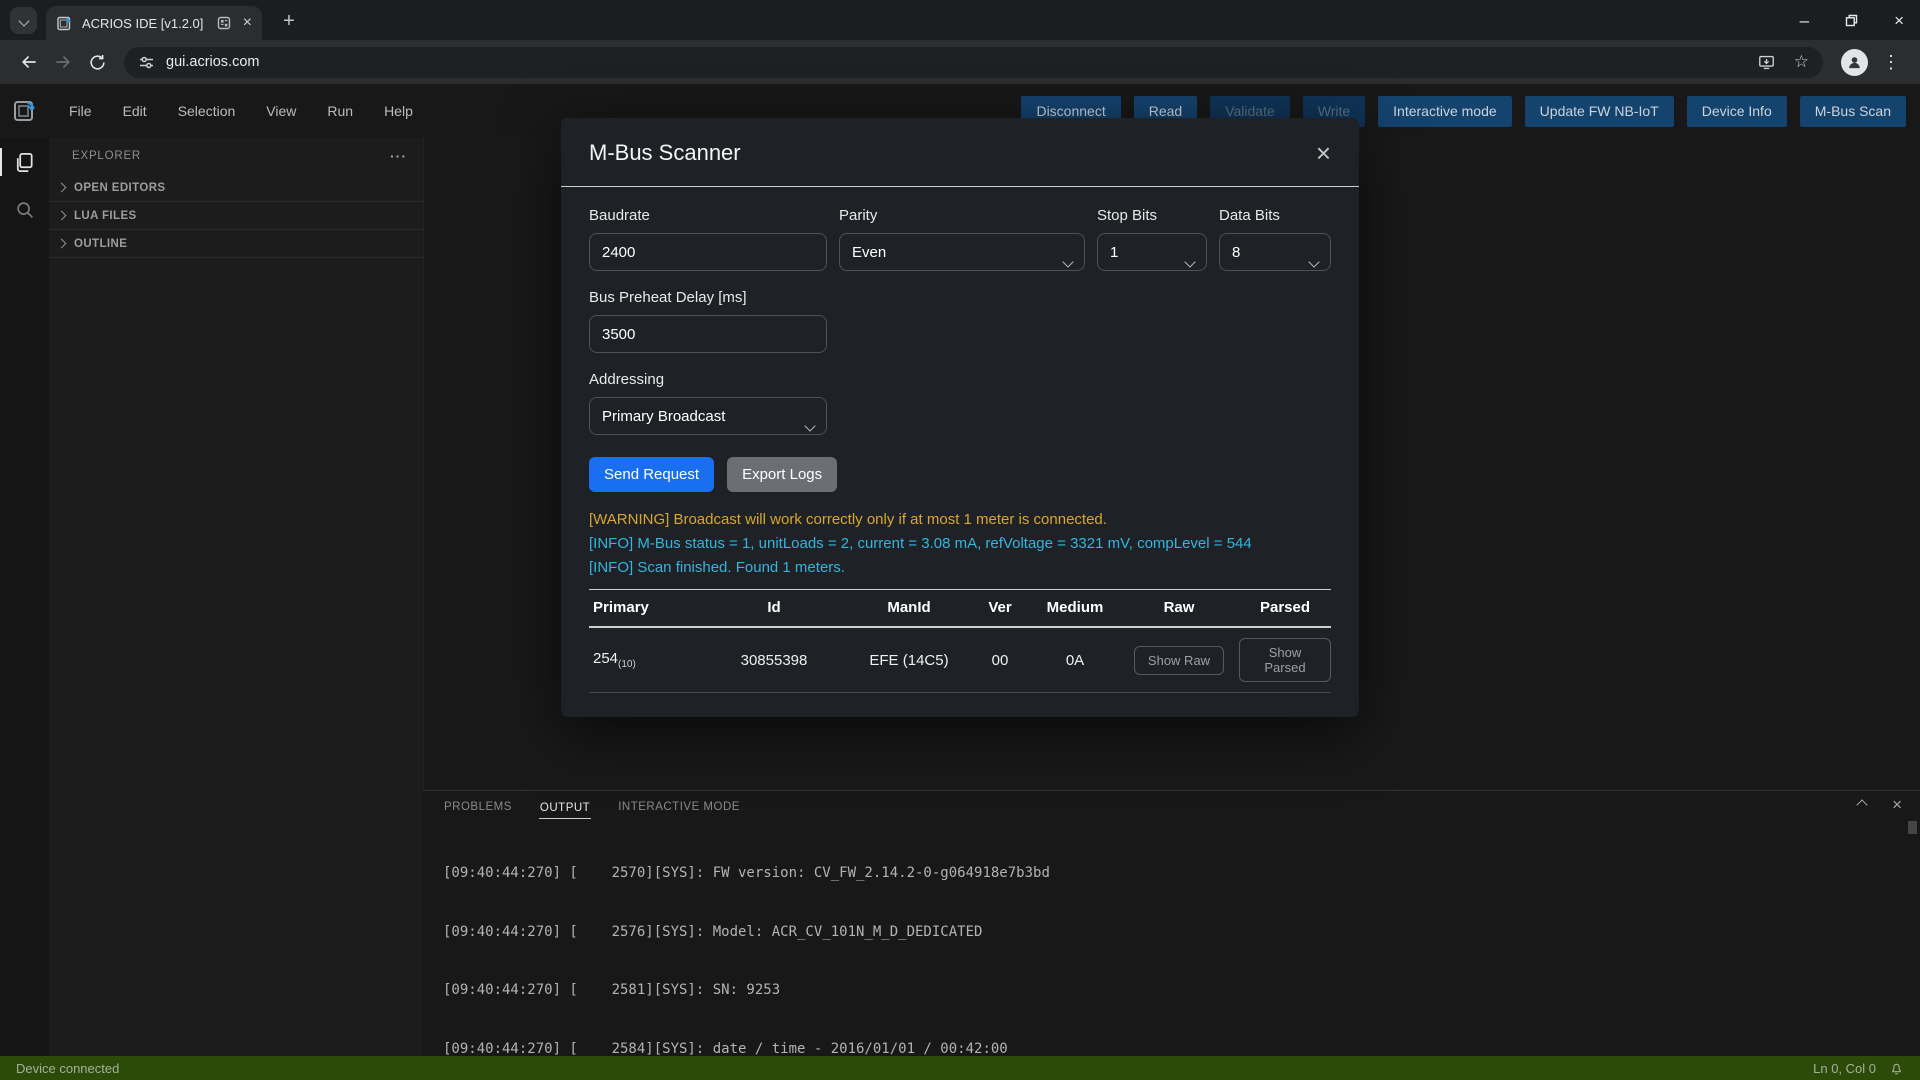 Image resolution: width=1920 pixels, height=1080 pixels. What do you see at coordinates (627, 379) in the screenshot?
I see `addressing-label: Addressing` at bounding box center [627, 379].